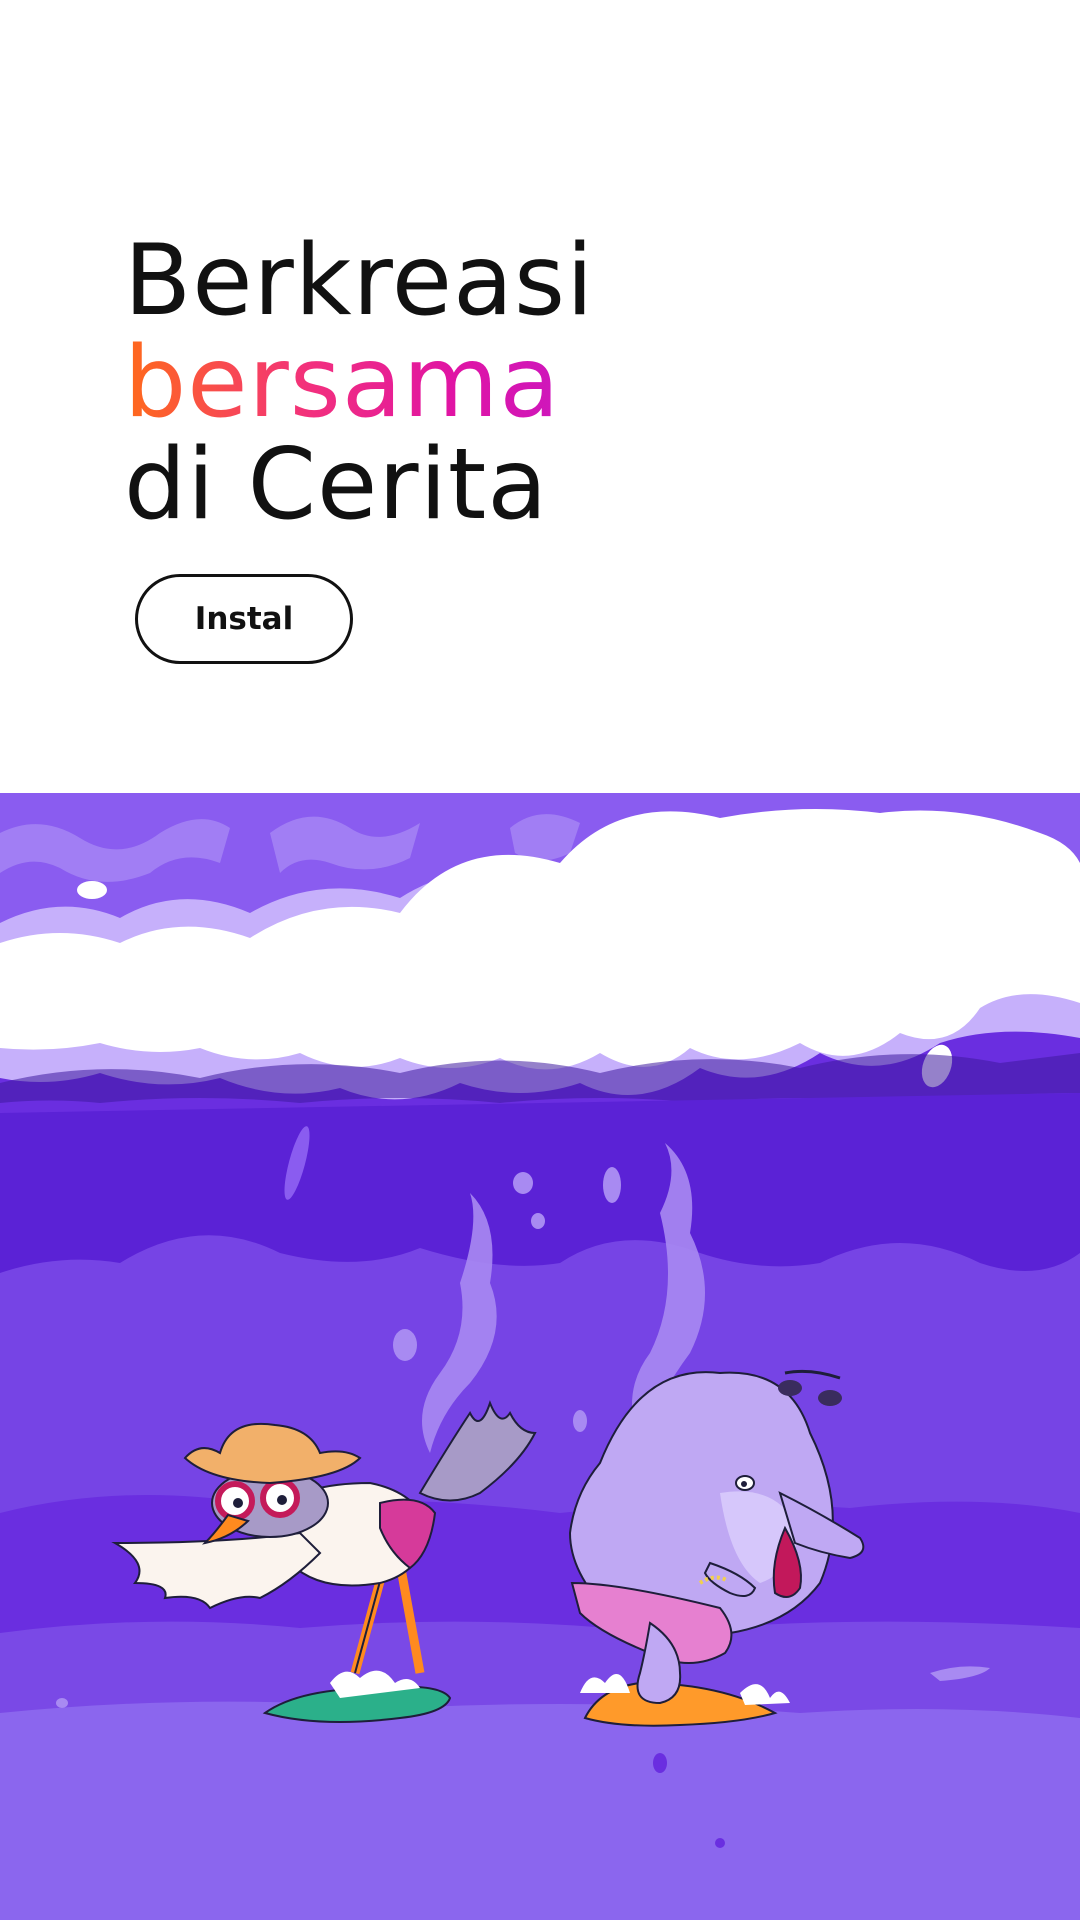 This screenshot has height=1920, width=1080. What do you see at coordinates (336, 485) in the screenshot?
I see `headline-line-3: di Cerita` at bounding box center [336, 485].